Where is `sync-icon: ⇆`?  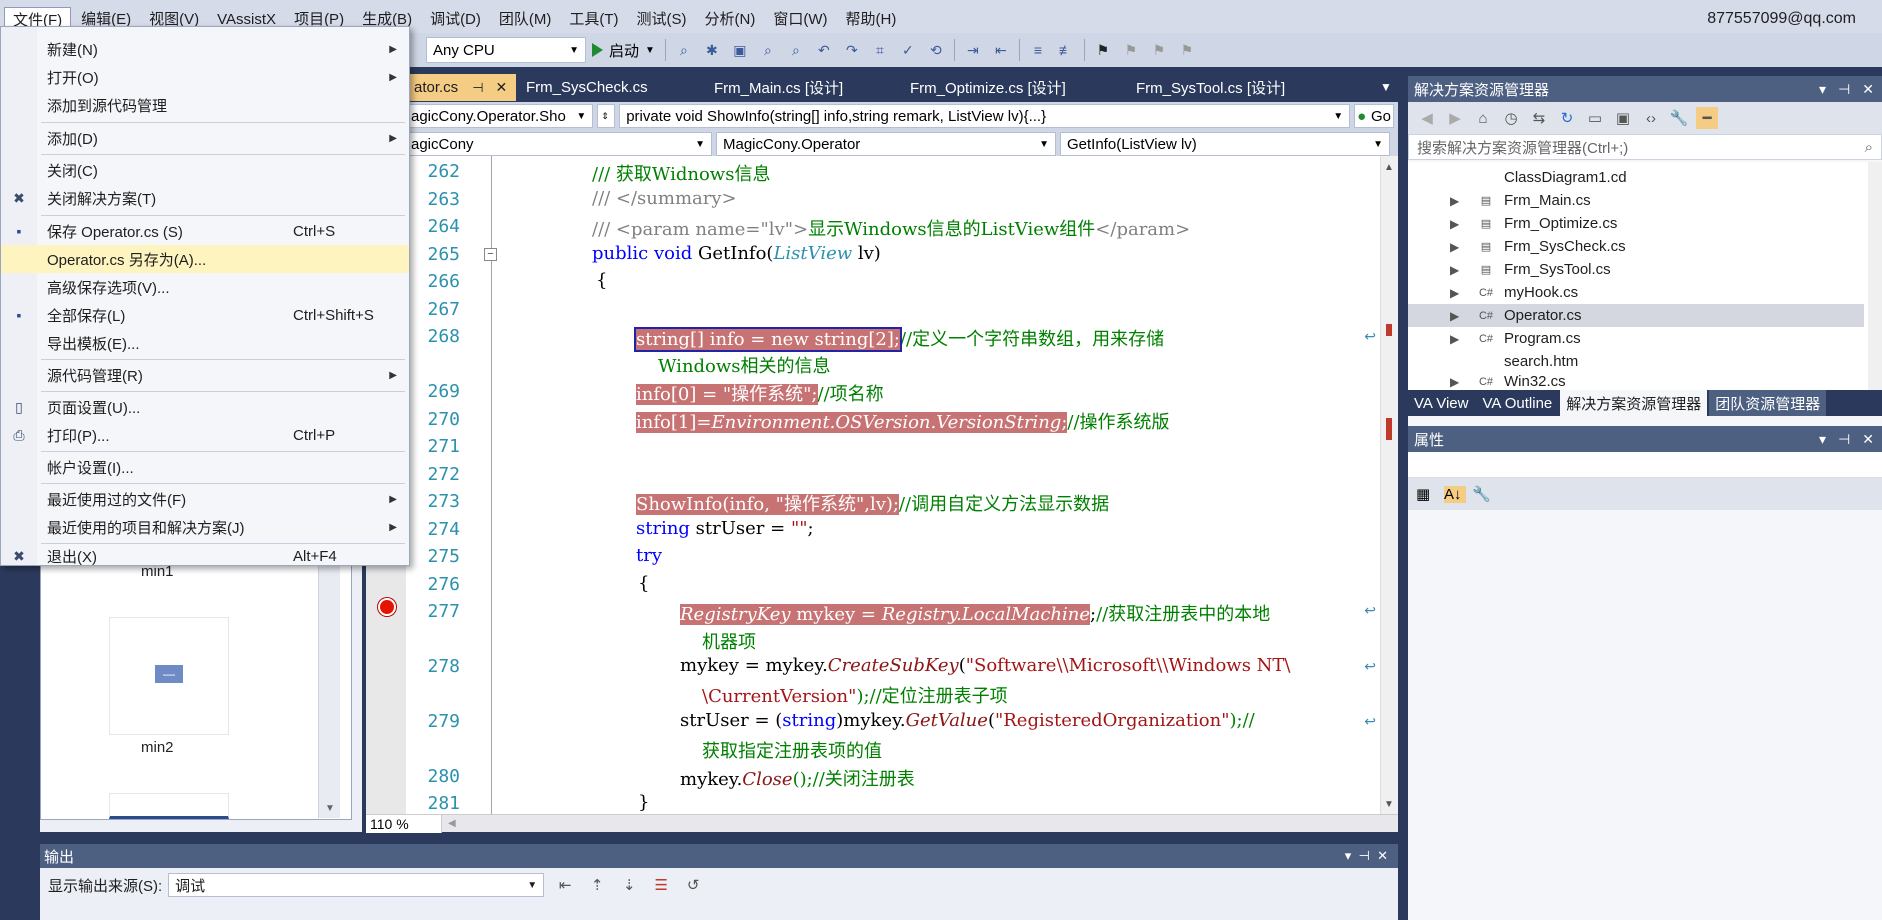 sync-icon: ⇆ is located at coordinates (1539, 118).